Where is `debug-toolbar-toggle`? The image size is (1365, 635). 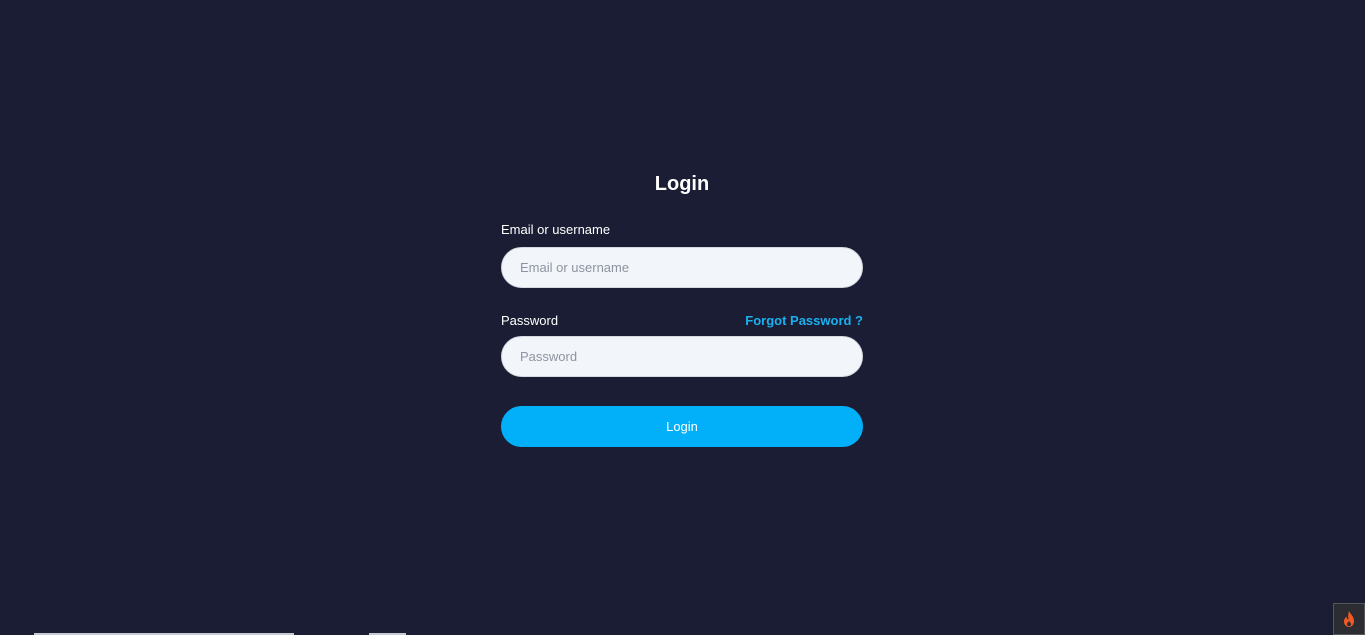 debug-toolbar-toggle is located at coordinates (1349, 619).